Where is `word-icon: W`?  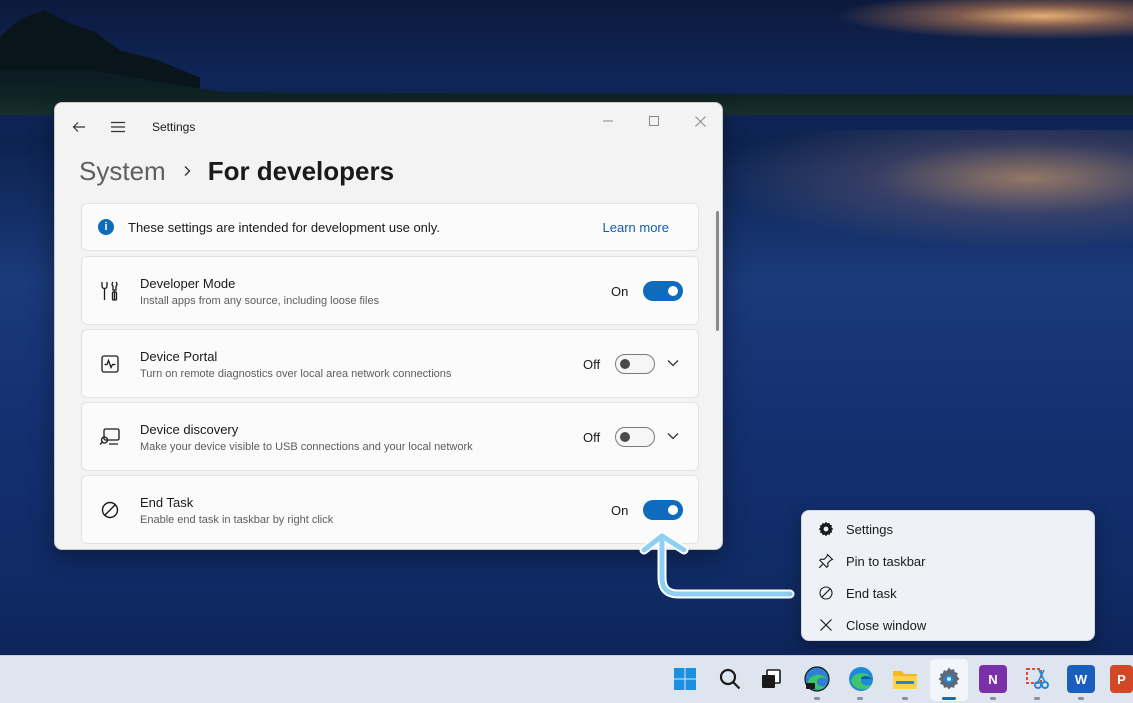 word-icon: W is located at coordinates (1081, 679).